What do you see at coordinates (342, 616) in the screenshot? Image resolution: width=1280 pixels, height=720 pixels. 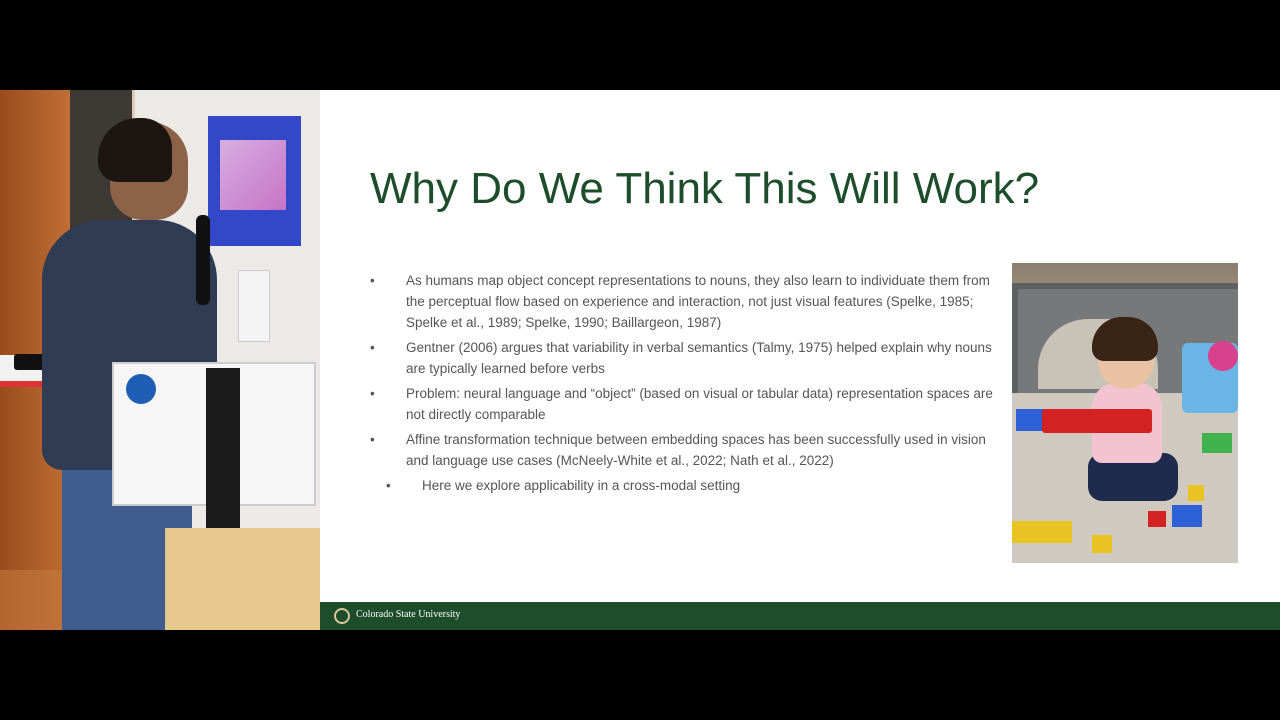 I see `university-logo-icon` at bounding box center [342, 616].